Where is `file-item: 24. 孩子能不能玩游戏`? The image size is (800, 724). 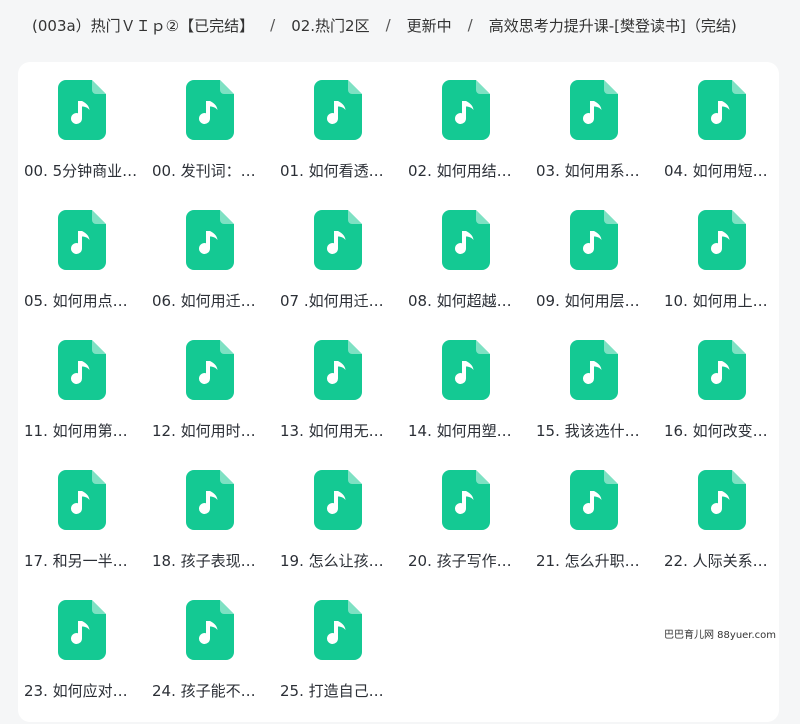 file-item: 24. 孩子能不能玩游戏 is located at coordinates (210, 659).